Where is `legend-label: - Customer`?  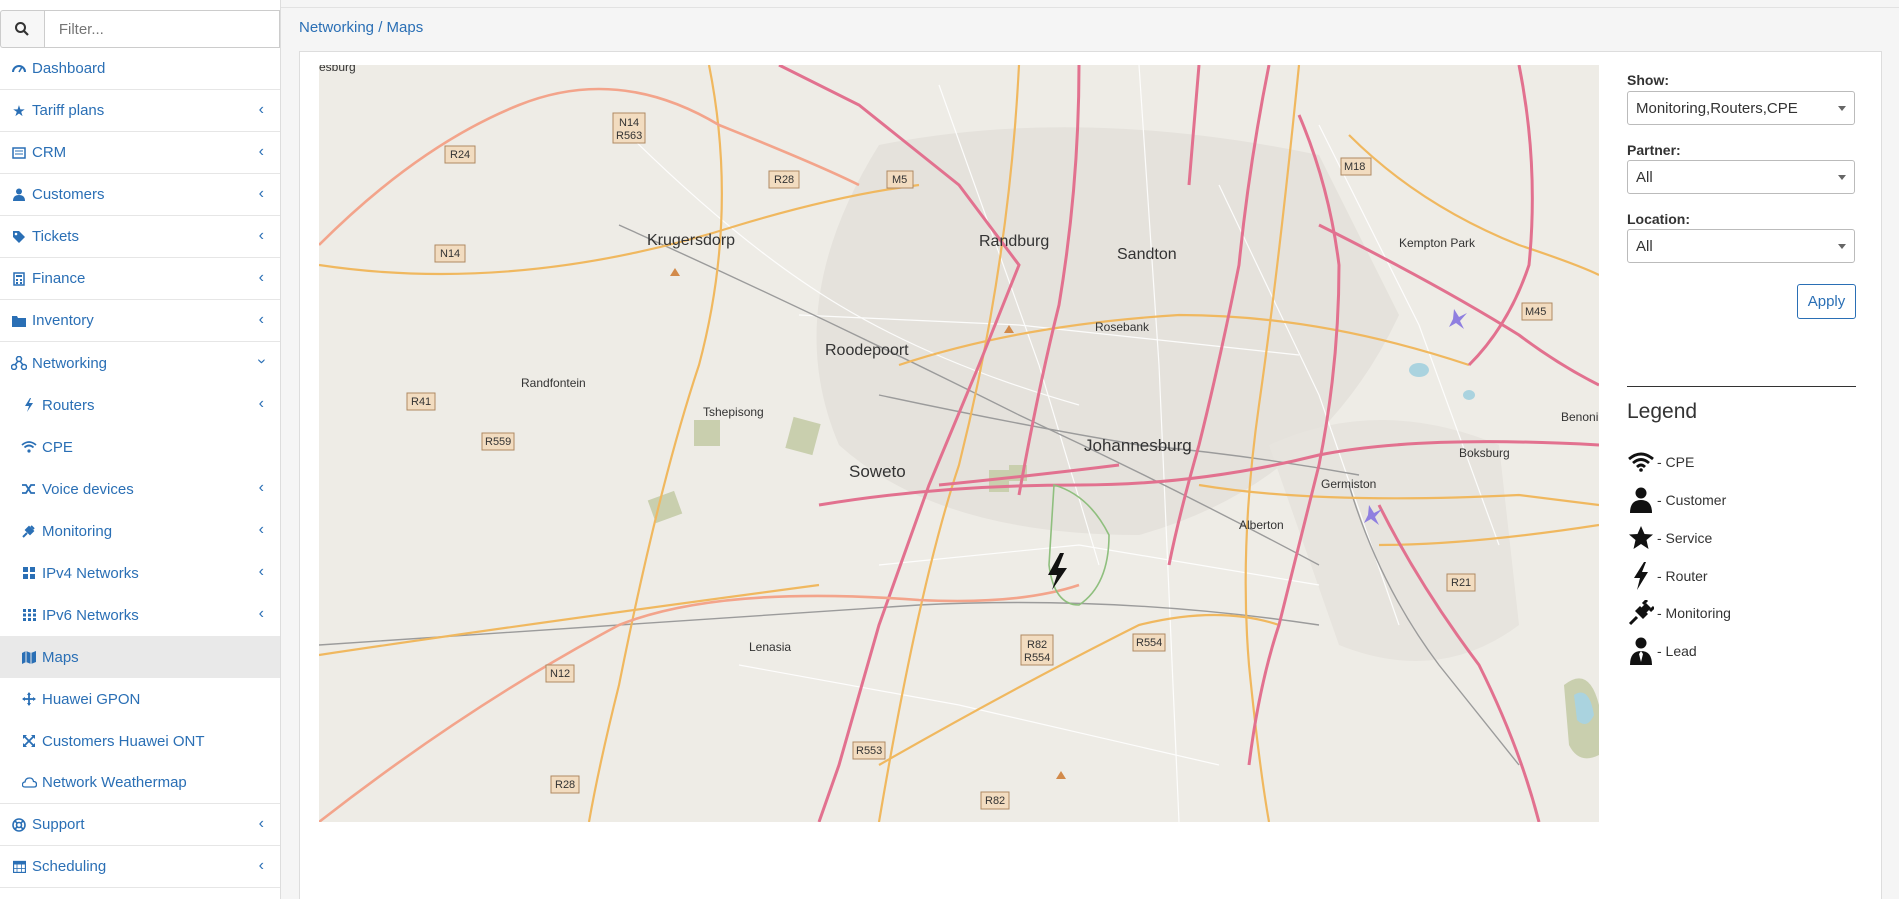 legend-label: - Customer is located at coordinates (1692, 500).